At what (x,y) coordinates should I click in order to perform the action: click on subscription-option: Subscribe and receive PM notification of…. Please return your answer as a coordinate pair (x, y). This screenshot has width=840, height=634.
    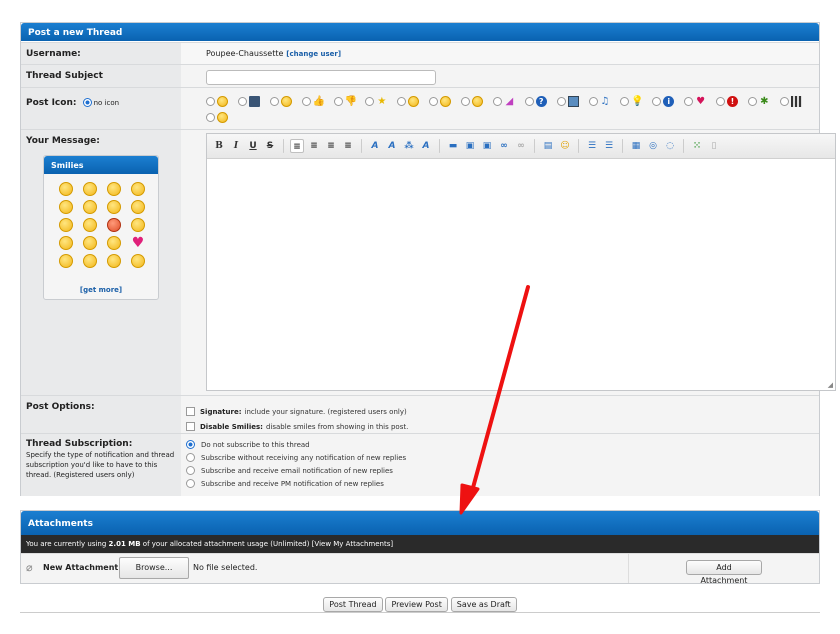
    Looking at the image, I should click on (500, 483).